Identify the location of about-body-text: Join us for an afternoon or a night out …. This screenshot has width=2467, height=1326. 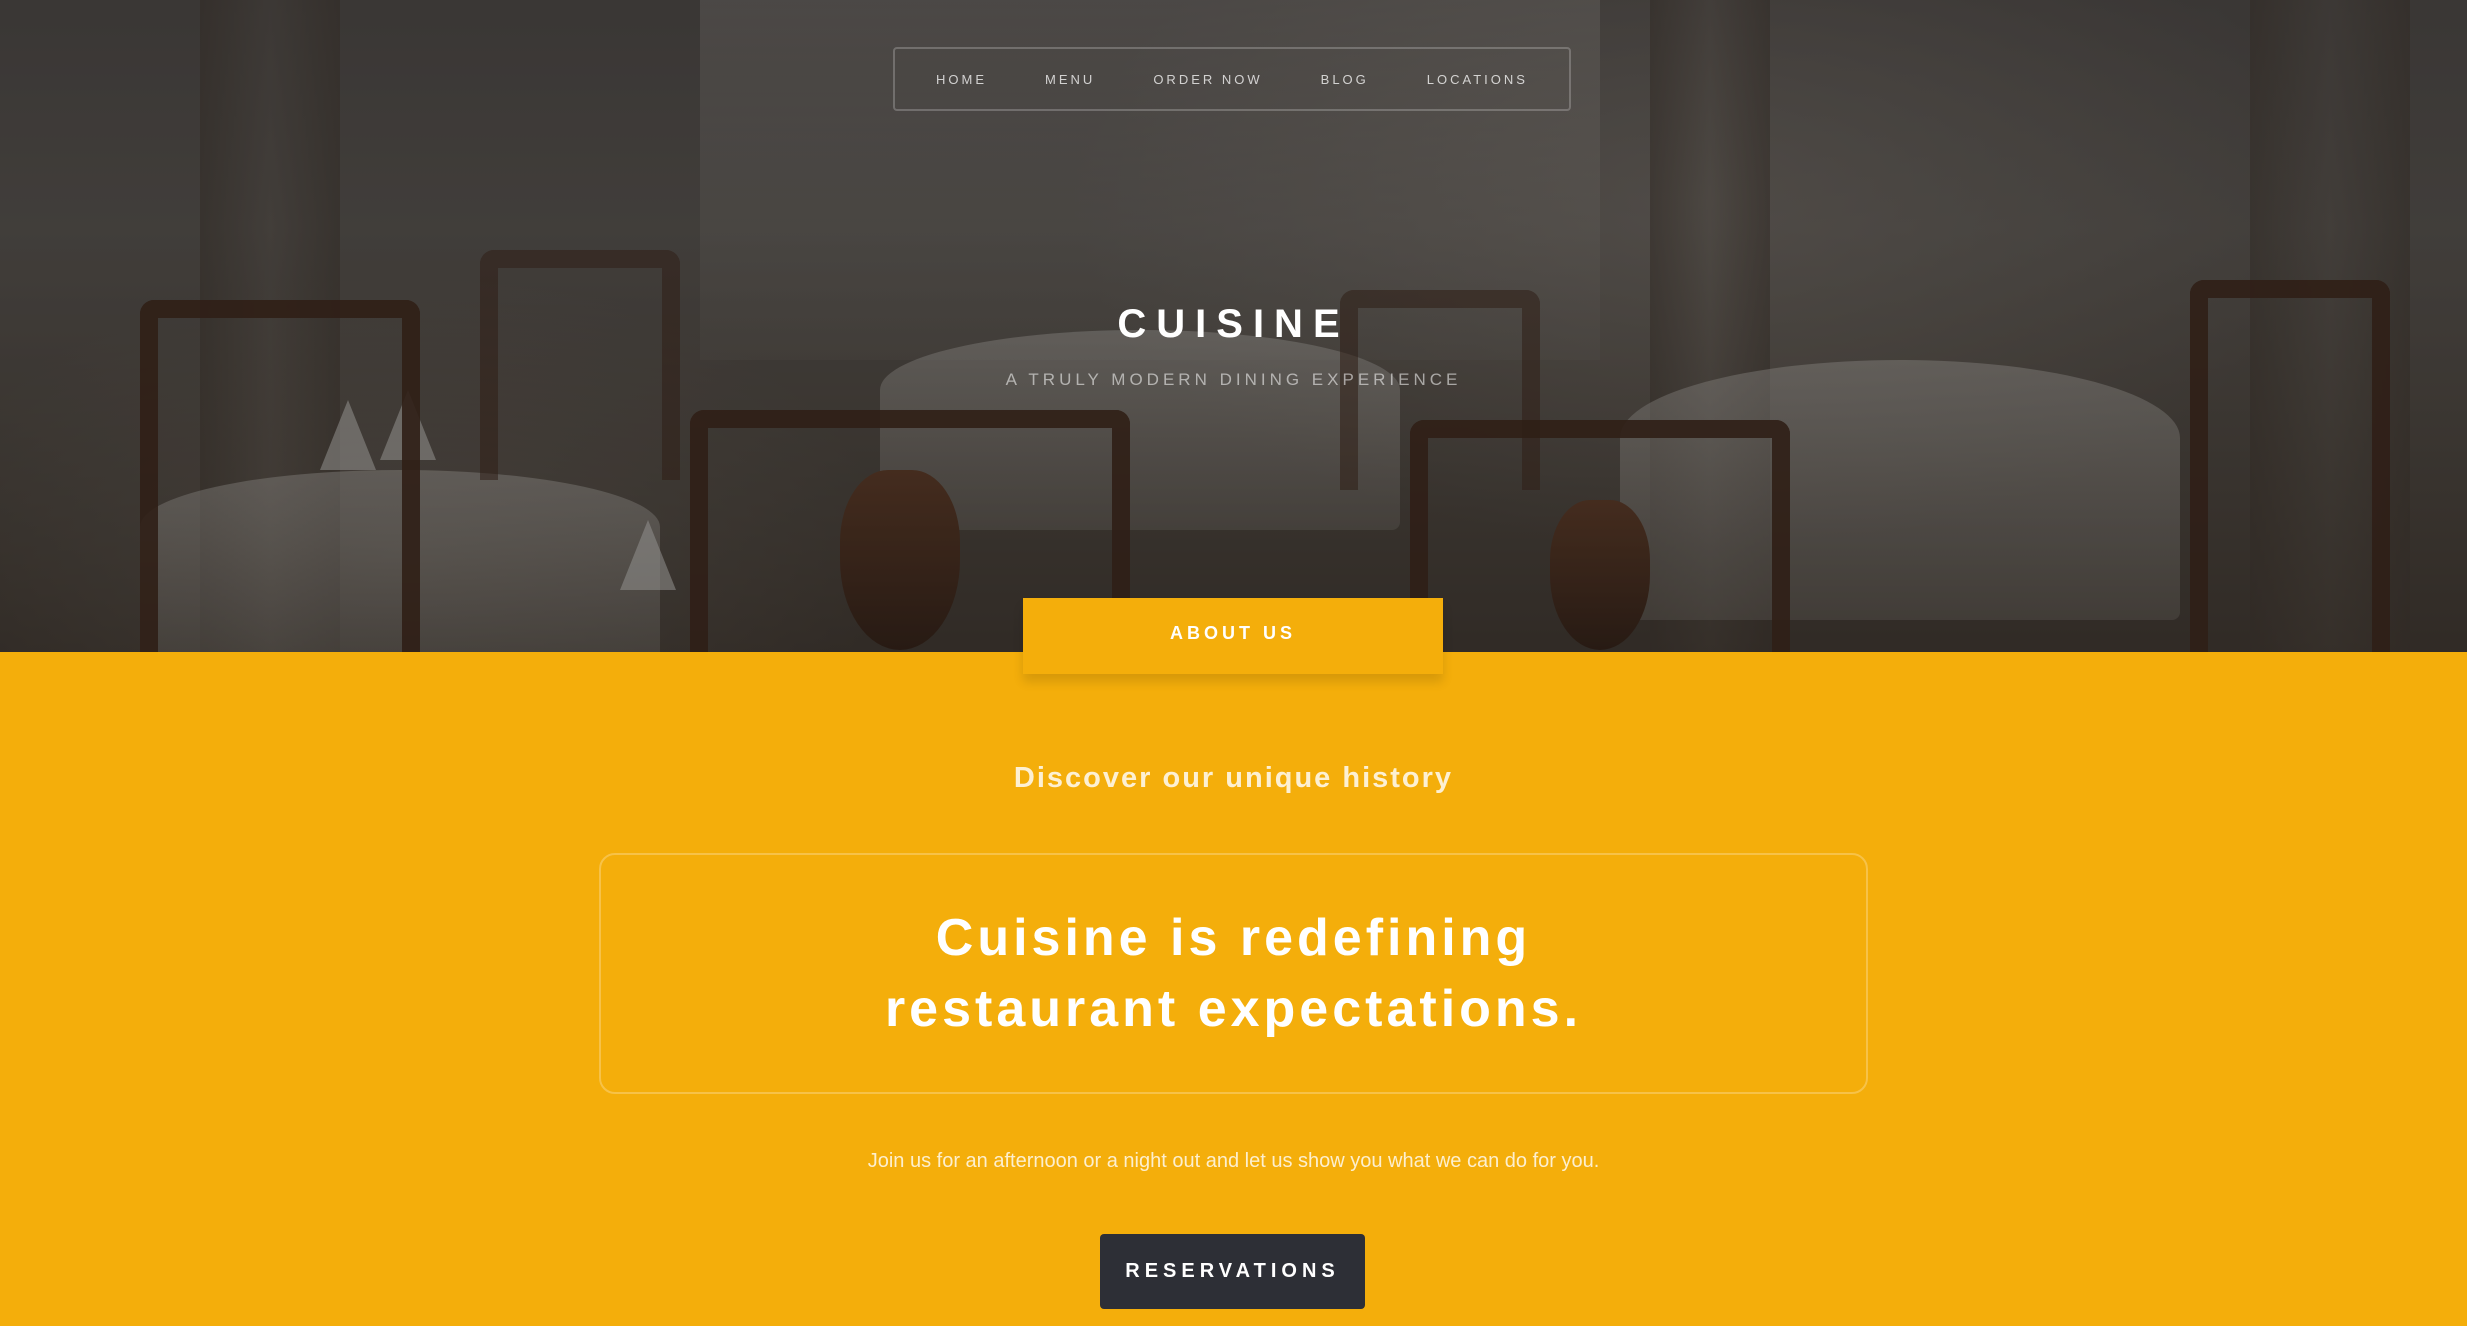
(1233, 1161).